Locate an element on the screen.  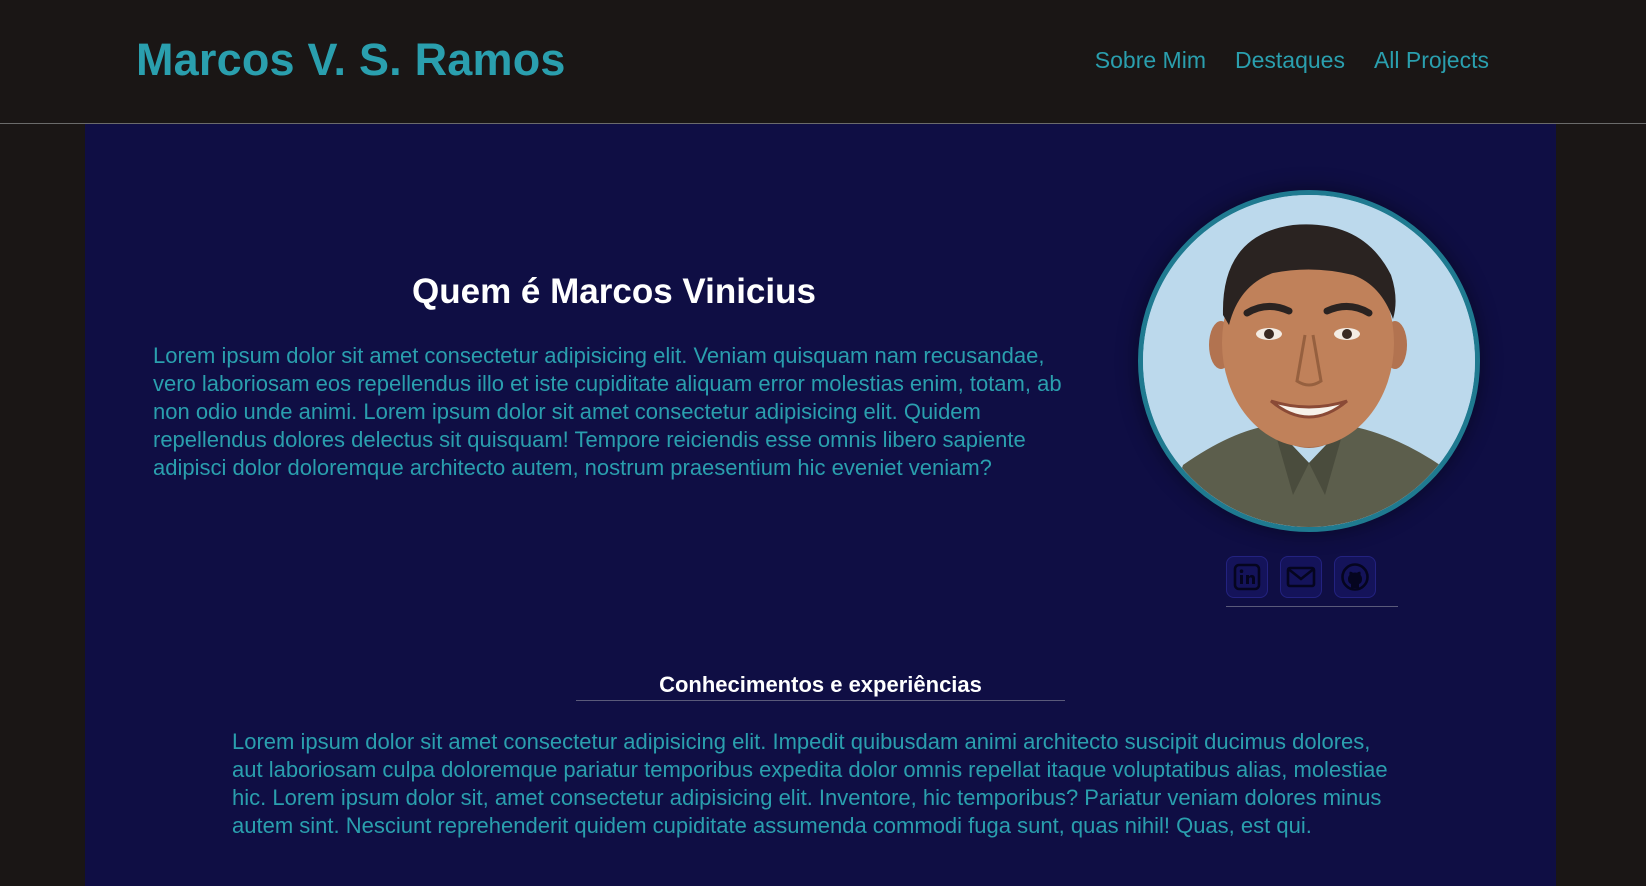
profile-photo-illustration is located at coordinates (1309, 361).